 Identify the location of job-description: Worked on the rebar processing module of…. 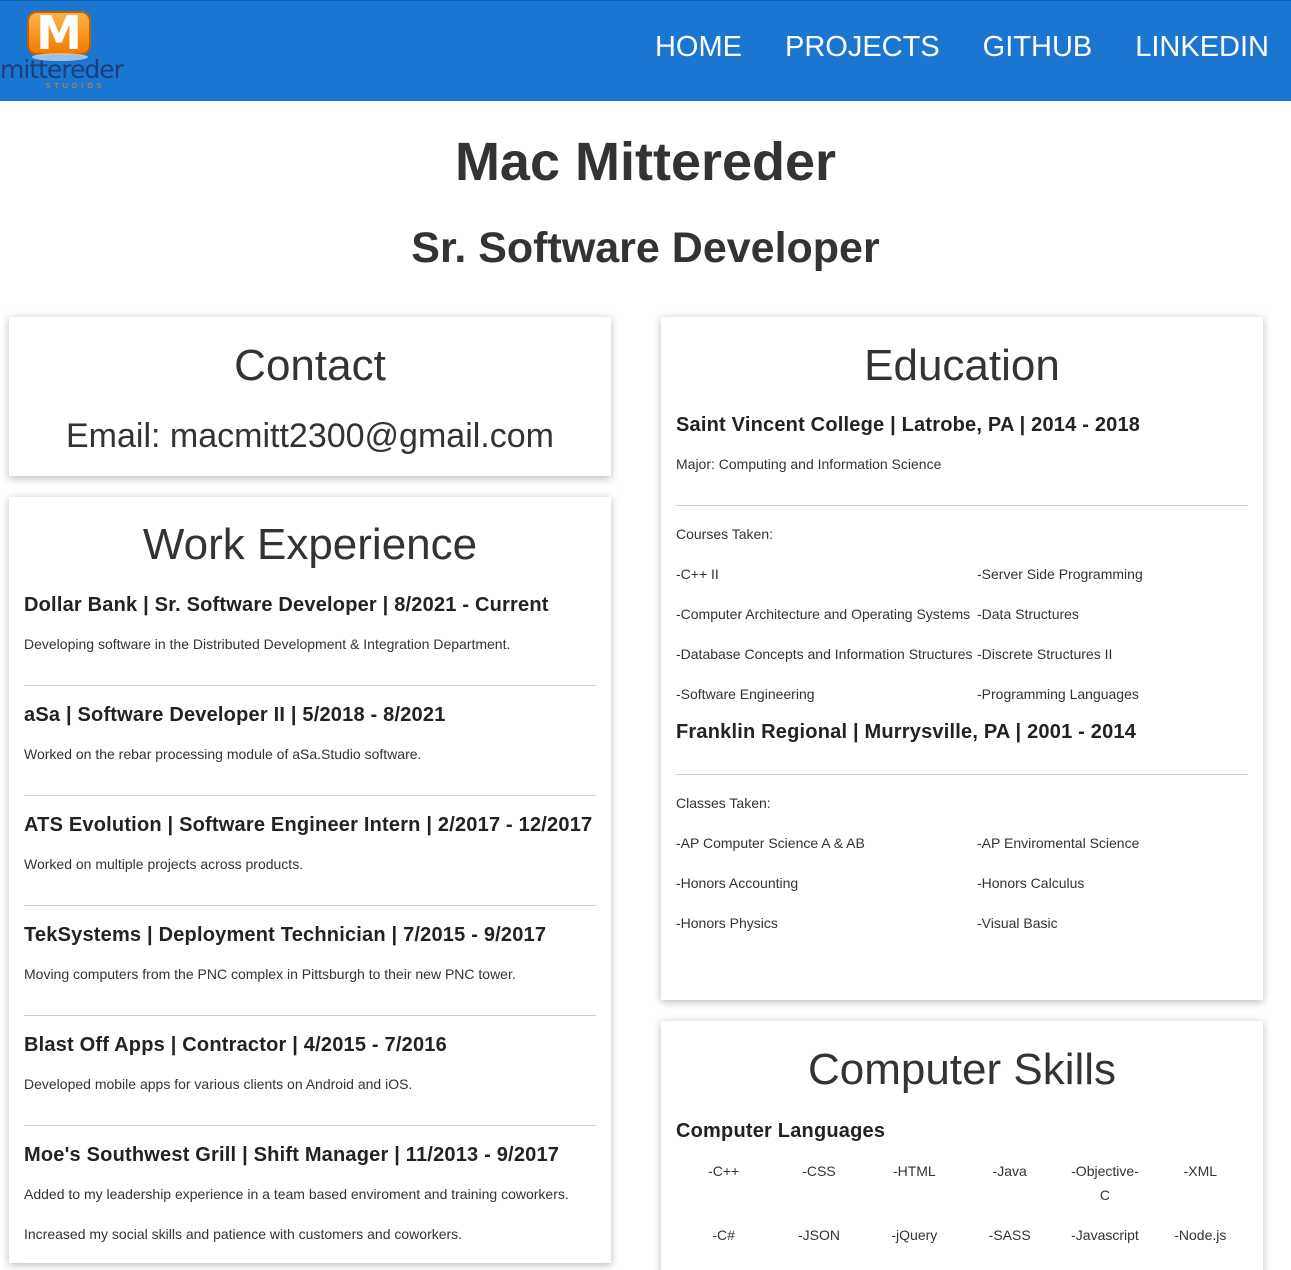
(223, 754).